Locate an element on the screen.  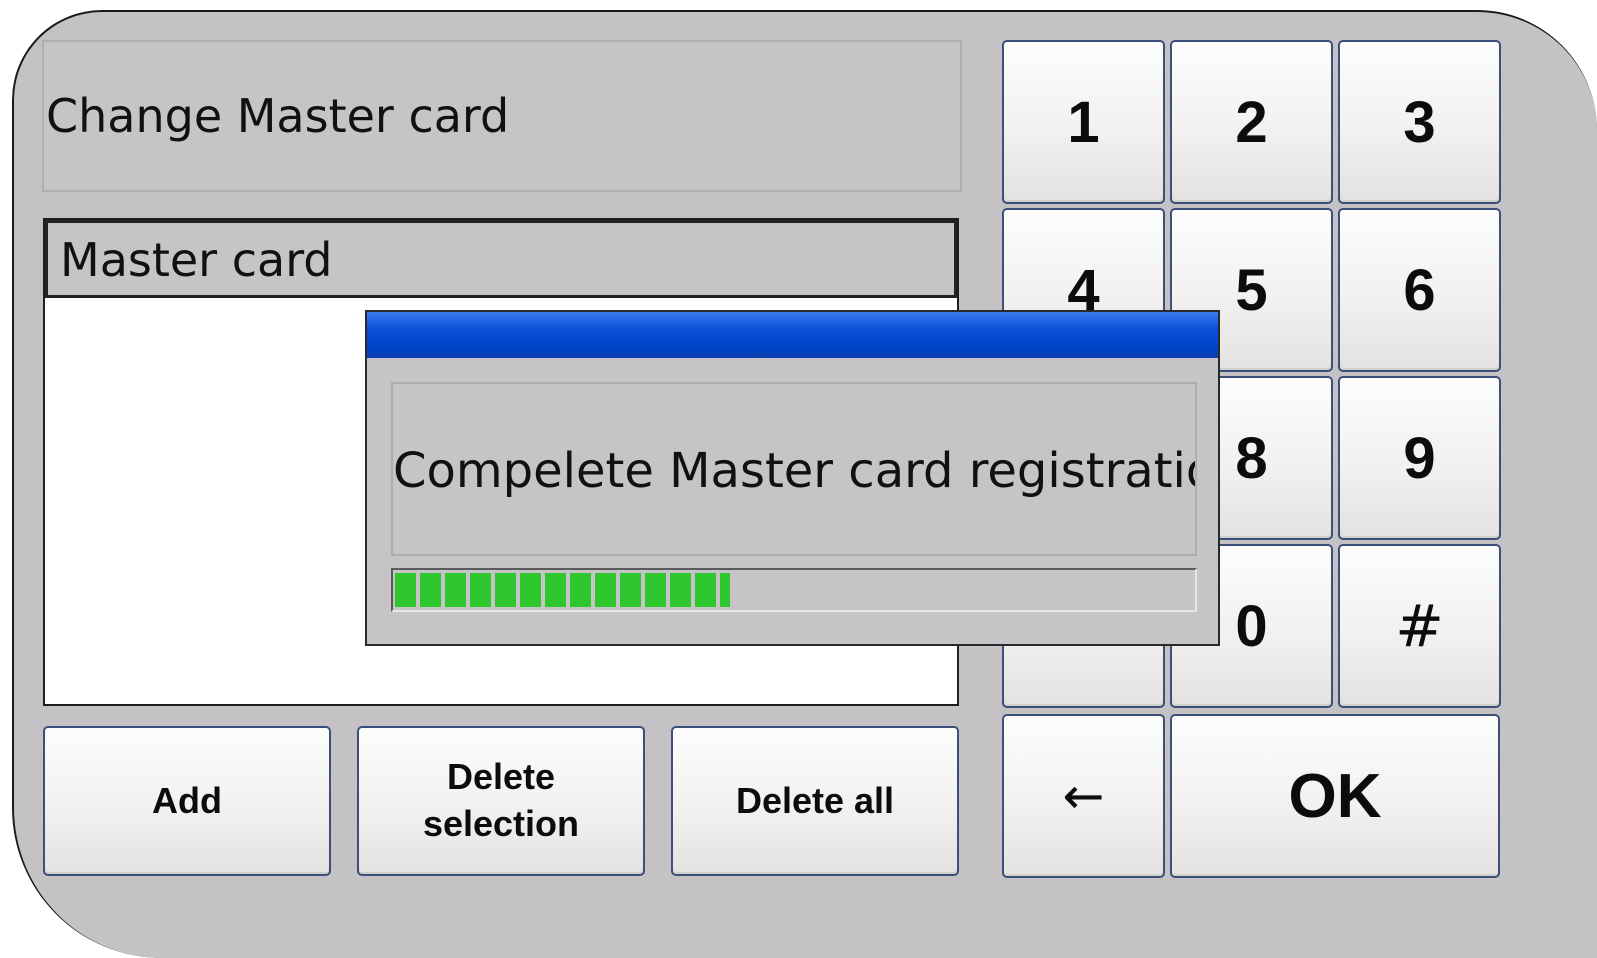
add-button: Add is located at coordinates (187, 801).